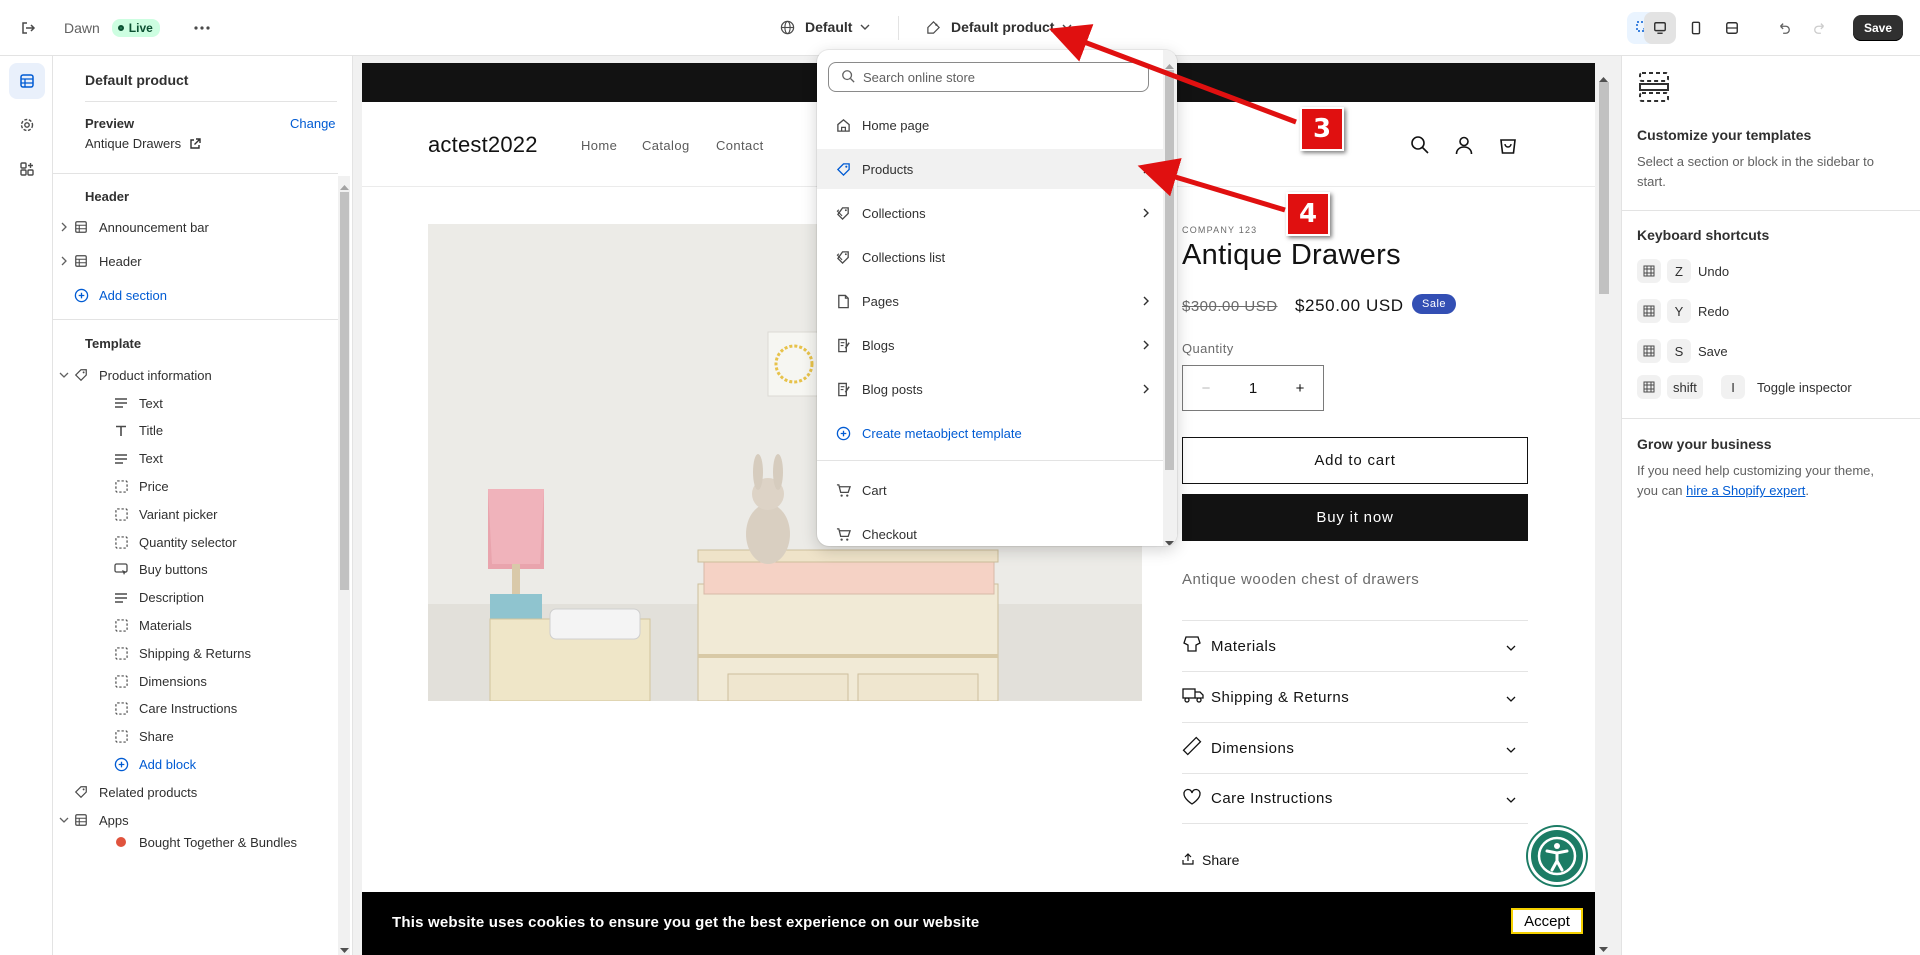  Describe the element at coordinates (843, 169) in the screenshot. I see `tag-icon` at that location.